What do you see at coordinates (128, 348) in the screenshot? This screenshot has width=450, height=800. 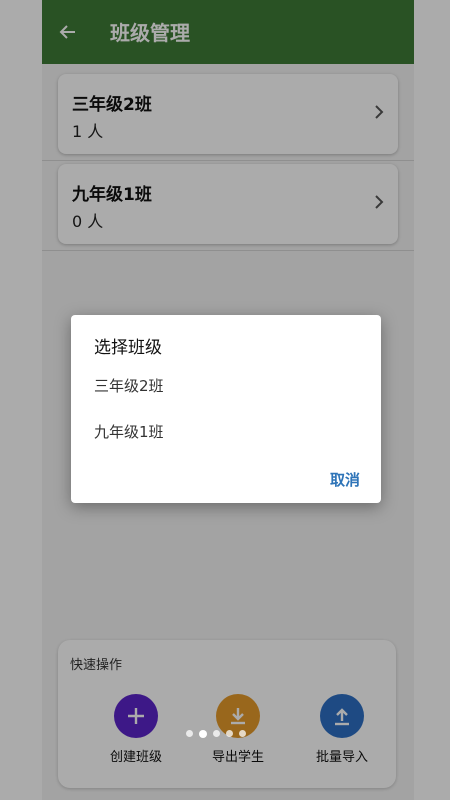 I see `dialog-title: 选择班级` at bounding box center [128, 348].